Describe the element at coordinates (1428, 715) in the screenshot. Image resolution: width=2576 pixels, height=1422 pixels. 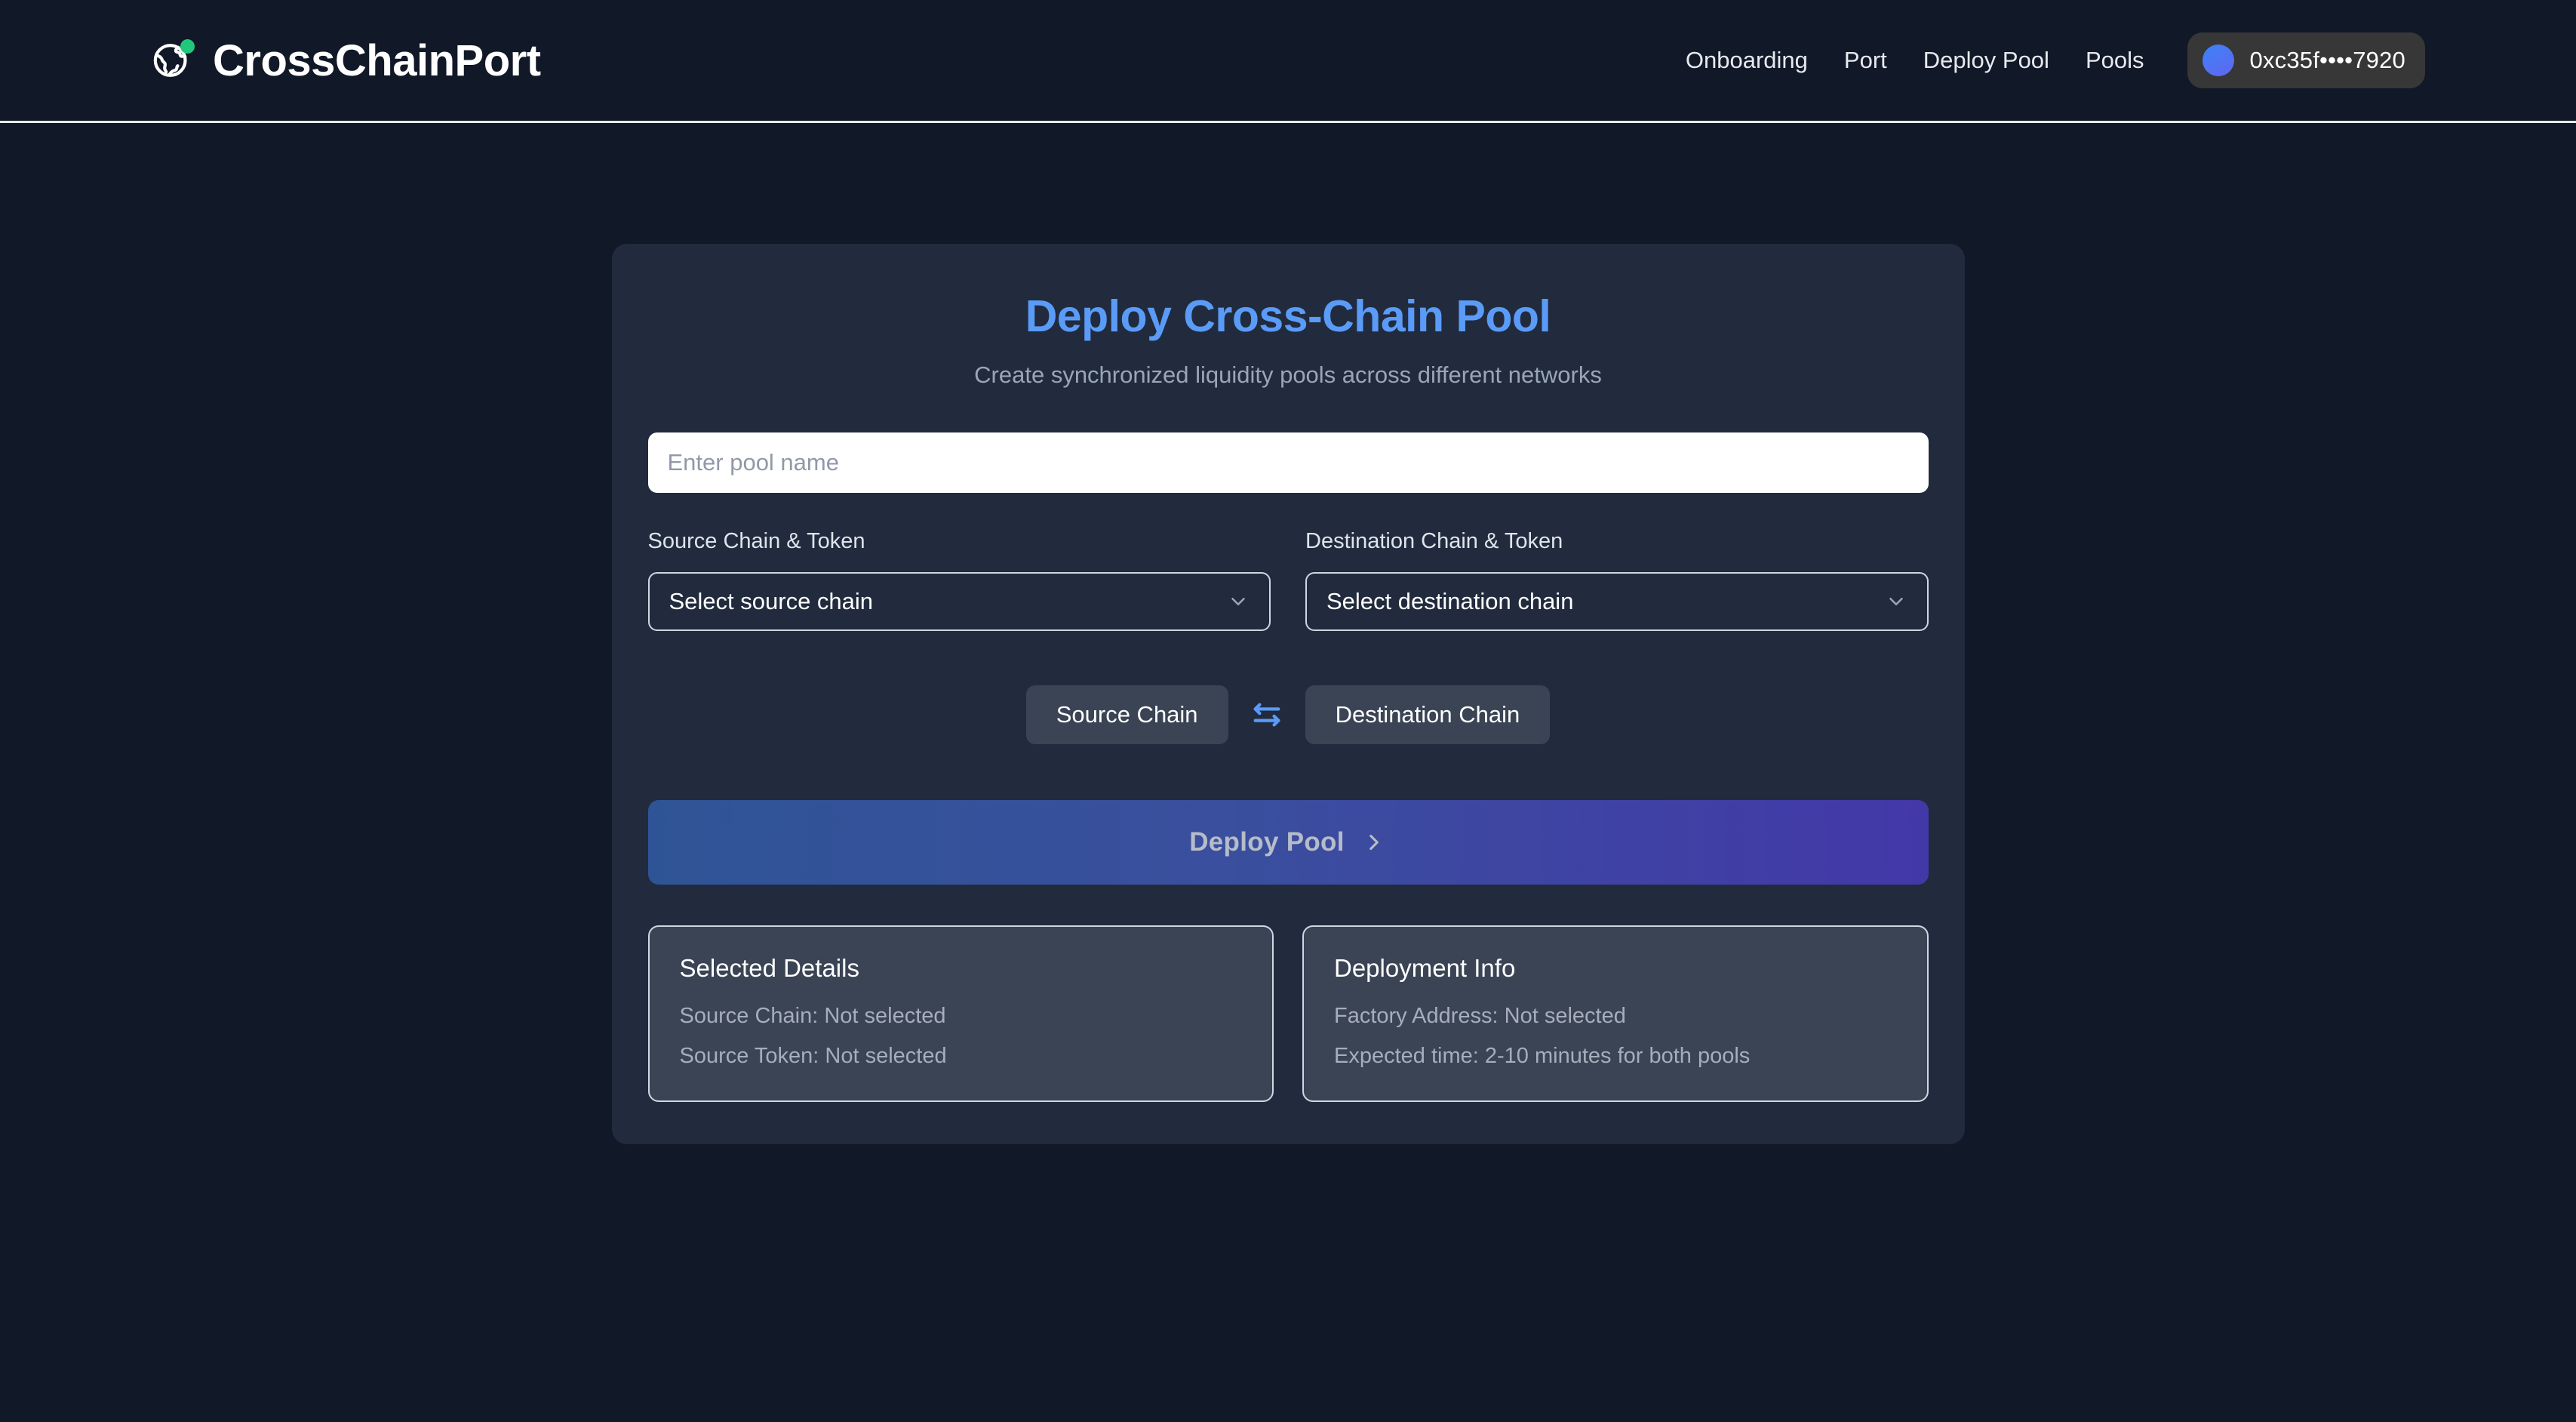
I see `destination-chain-button: Destination Chain` at that location.